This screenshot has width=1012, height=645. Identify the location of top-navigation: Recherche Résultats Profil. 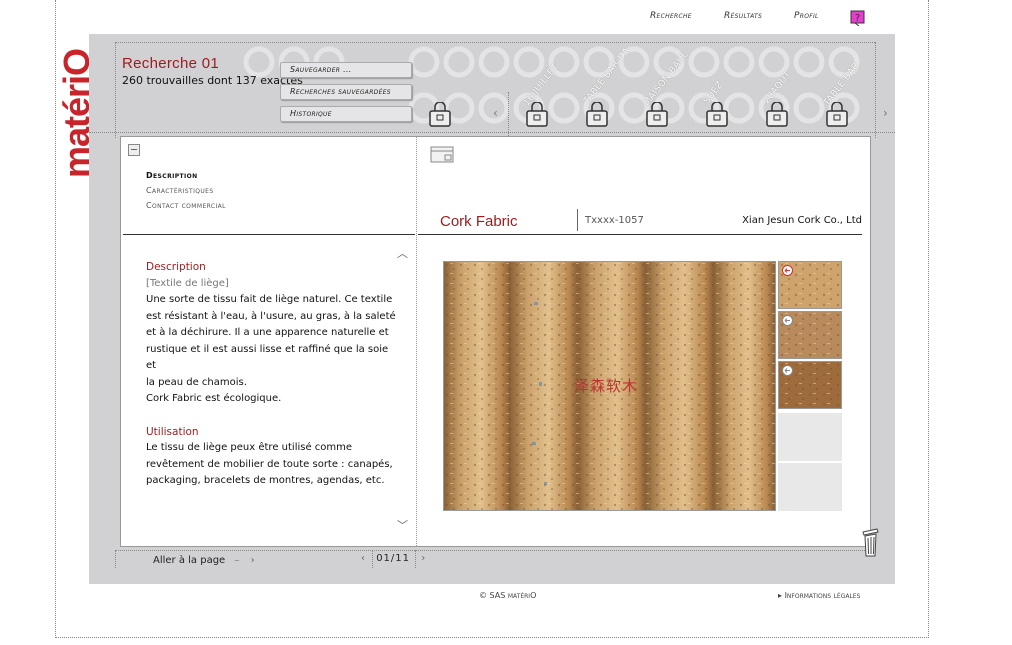
(765, 20).